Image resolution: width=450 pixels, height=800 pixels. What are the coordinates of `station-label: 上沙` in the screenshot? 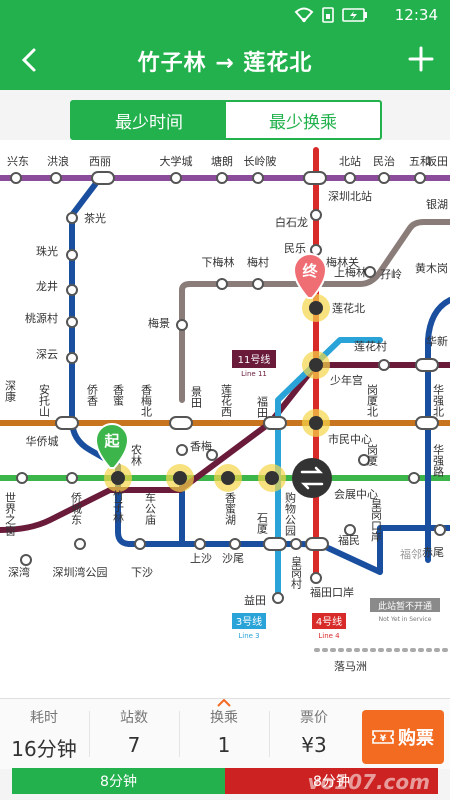 It's located at (201, 558).